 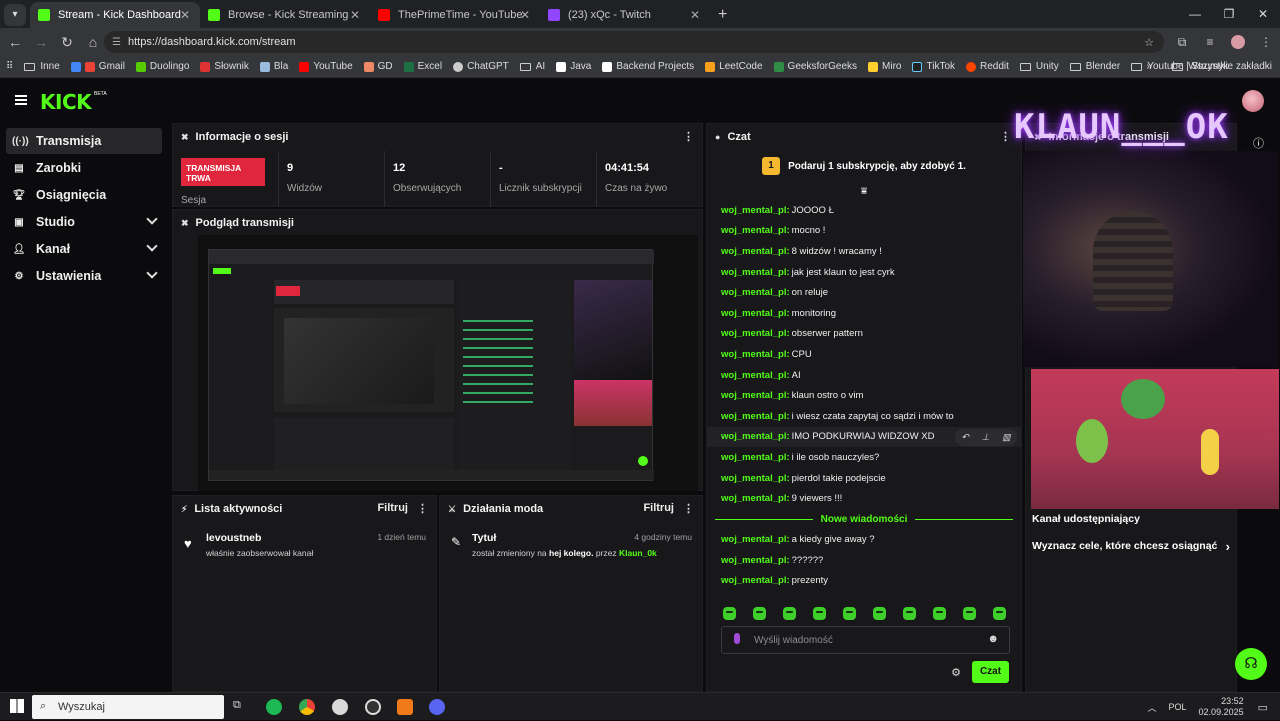 I want to click on chat-send-button: Czat, so click(x=990, y=672).